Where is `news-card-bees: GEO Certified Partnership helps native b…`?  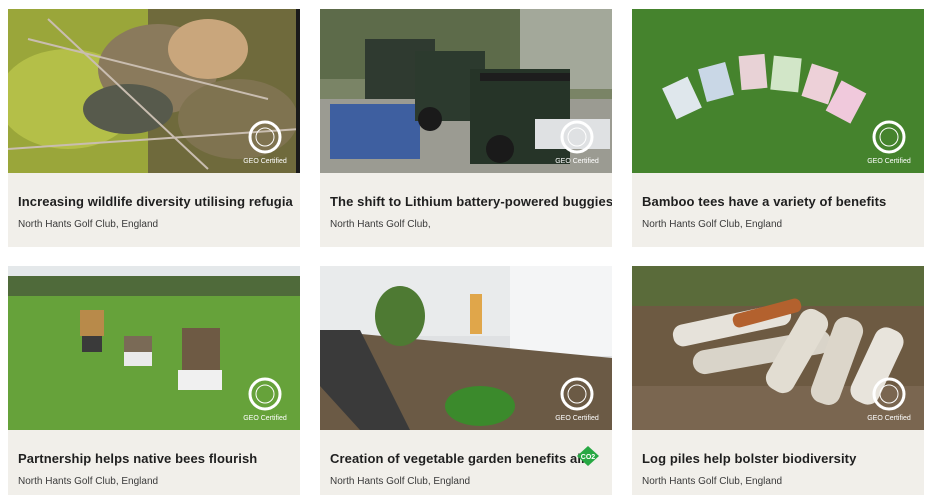
news-card-bees: GEO Certified Partnership helps native b… is located at coordinates (154, 380).